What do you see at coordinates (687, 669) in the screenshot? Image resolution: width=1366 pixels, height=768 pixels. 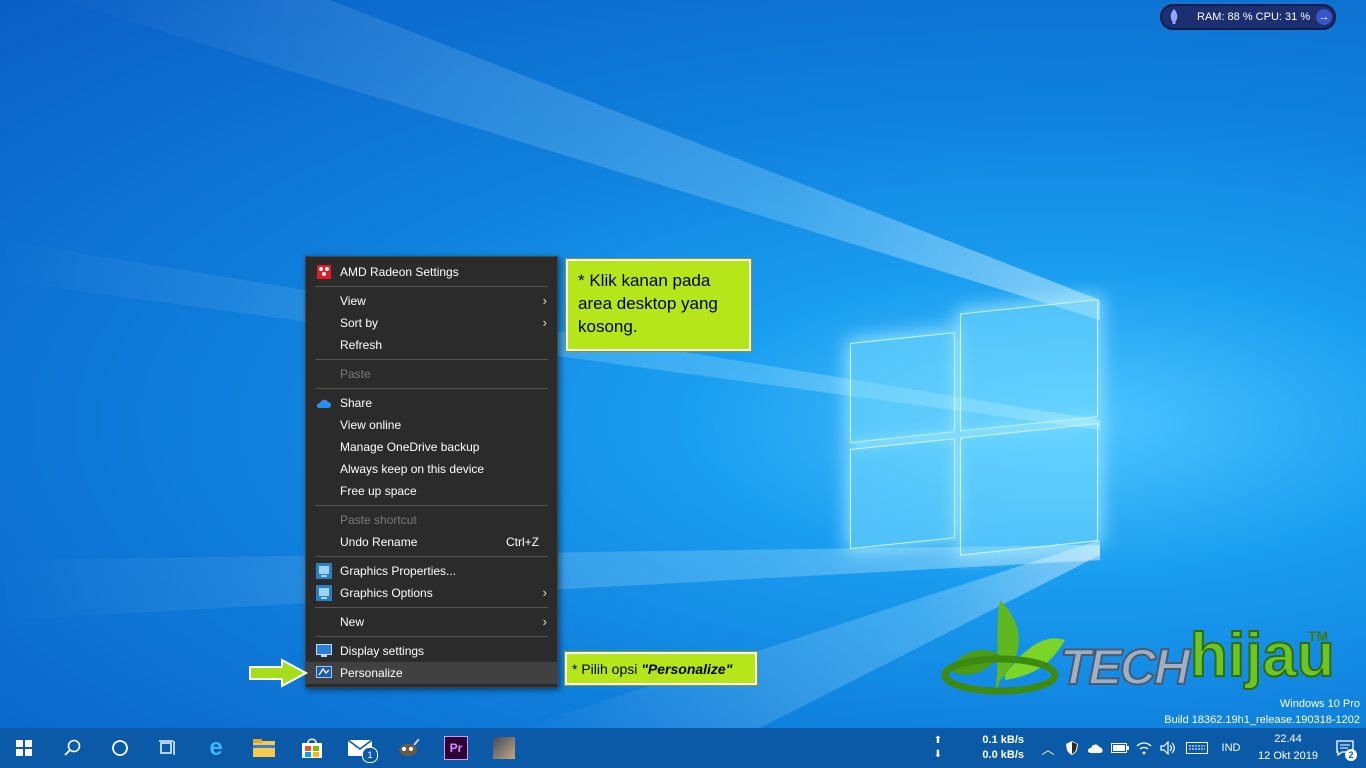 I see `callout-bottom-emph: "Personalize"` at bounding box center [687, 669].